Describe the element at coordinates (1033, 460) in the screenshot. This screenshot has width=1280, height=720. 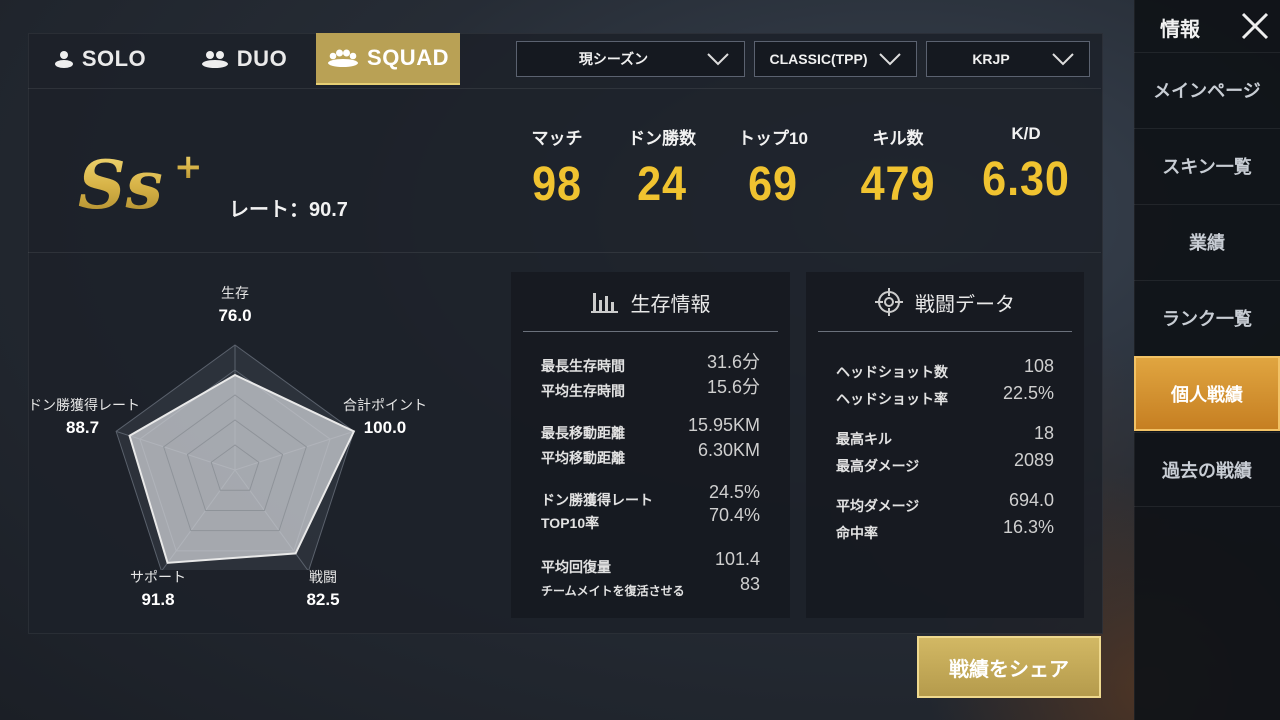
I see `row-value: 2089` at that location.